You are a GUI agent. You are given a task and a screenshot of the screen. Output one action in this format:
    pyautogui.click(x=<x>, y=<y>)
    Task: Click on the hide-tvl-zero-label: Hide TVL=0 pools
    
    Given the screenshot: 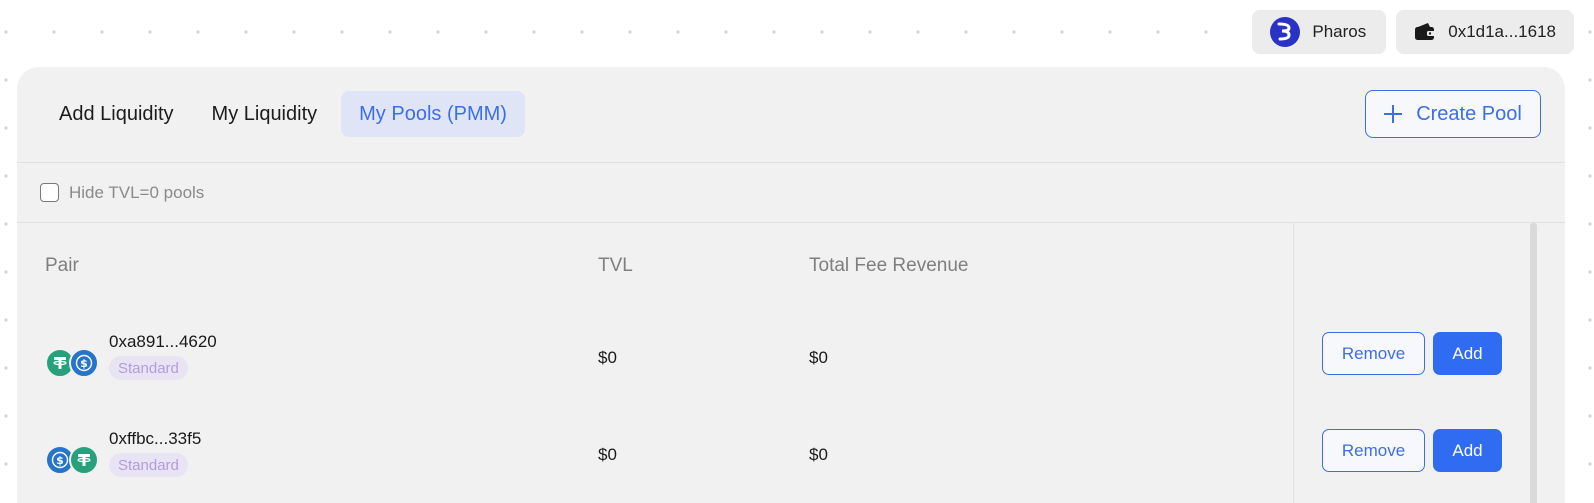 What is the action you would take?
    pyautogui.click(x=137, y=192)
    